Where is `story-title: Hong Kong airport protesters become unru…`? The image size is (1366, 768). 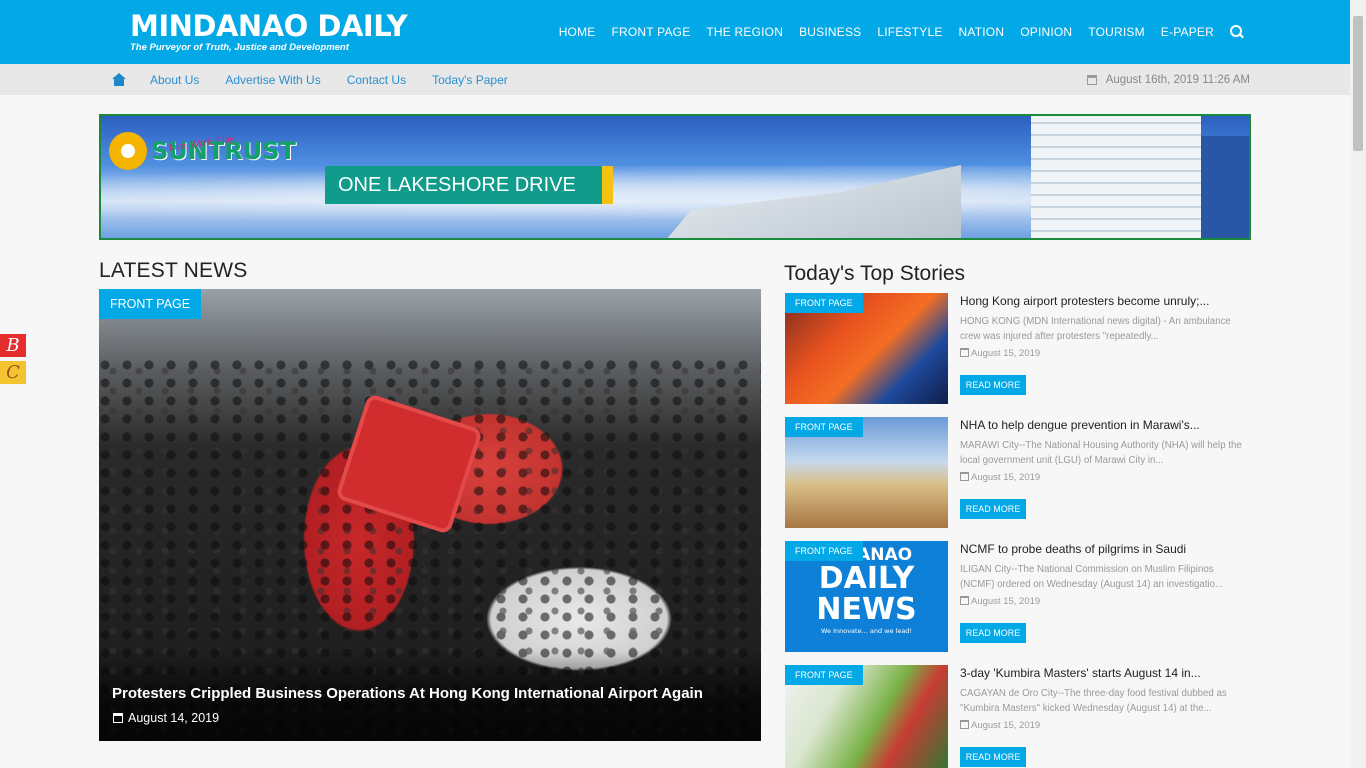
story-title: Hong Kong airport protesters become unru… is located at coordinates (1105, 301).